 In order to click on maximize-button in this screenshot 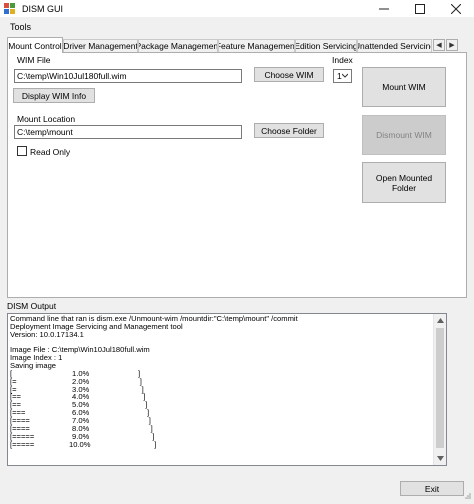, I will do `click(420, 8)`.